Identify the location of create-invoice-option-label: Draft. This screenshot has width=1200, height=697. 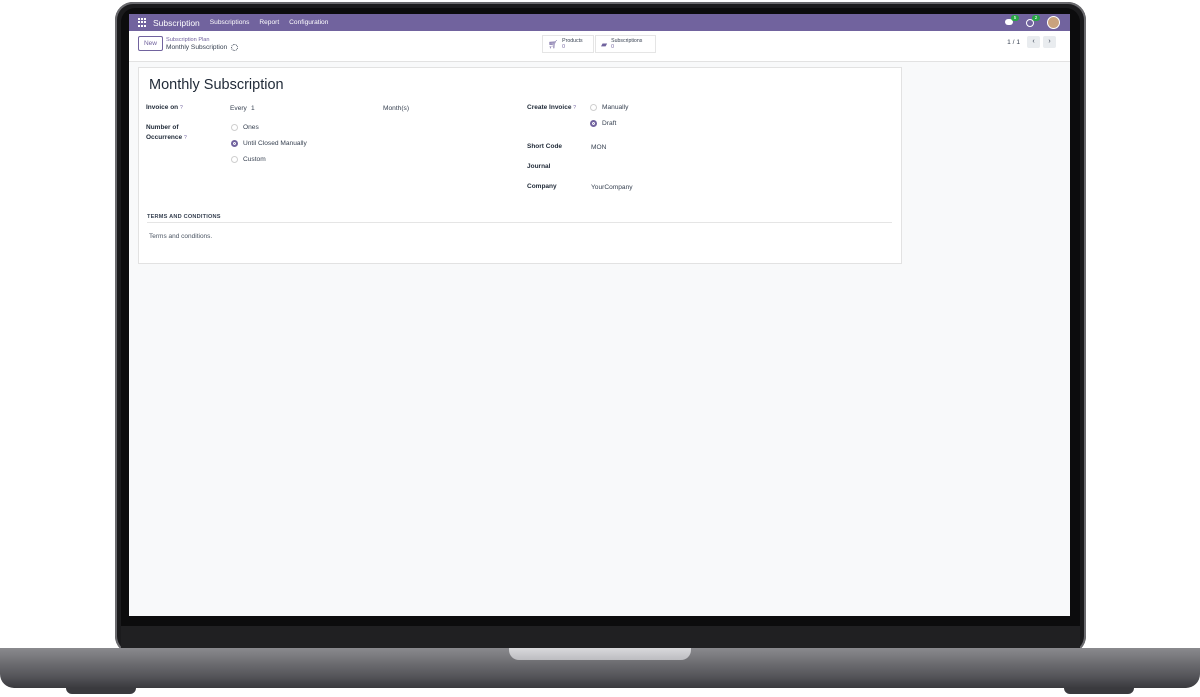
(609, 123).